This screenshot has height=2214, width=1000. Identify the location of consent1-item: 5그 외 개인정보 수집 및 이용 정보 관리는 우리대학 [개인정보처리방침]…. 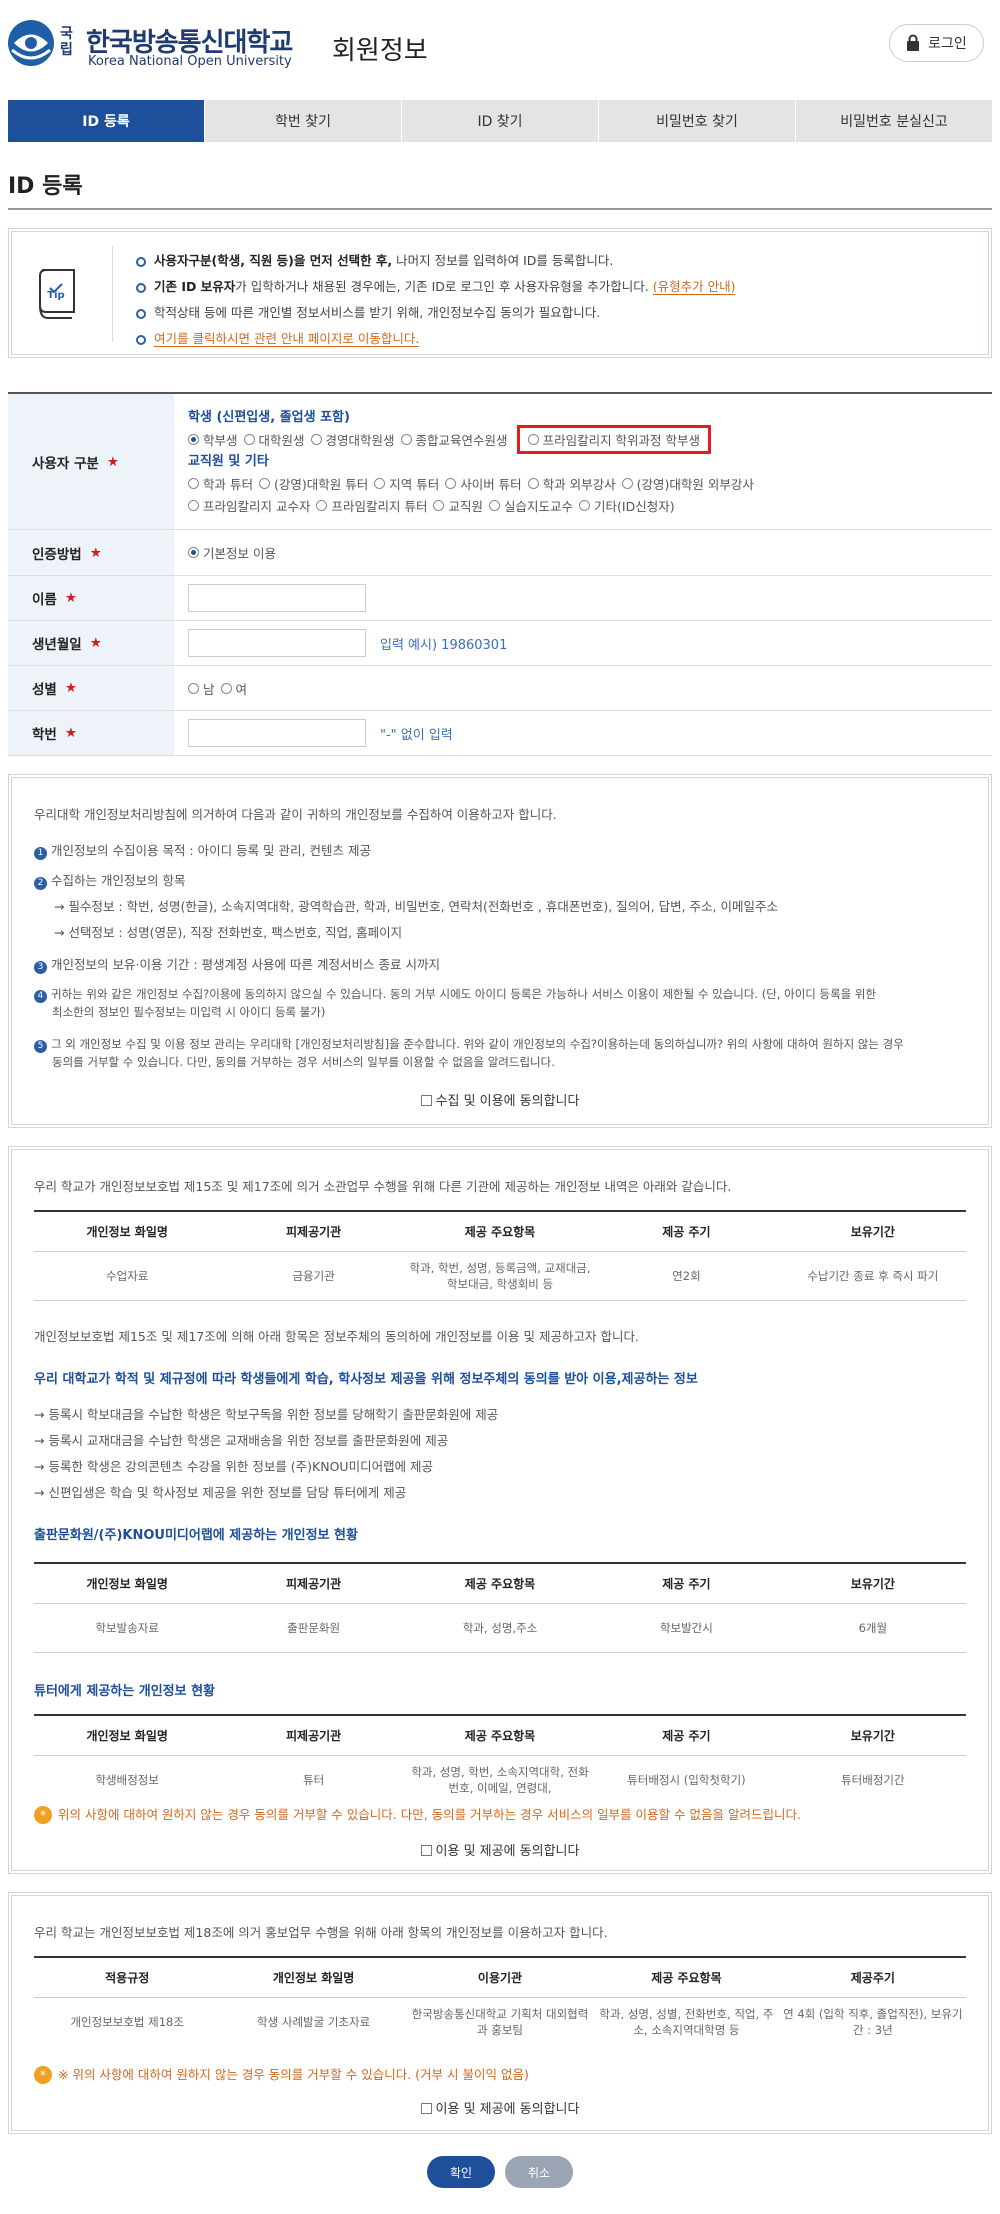
(469, 1044).